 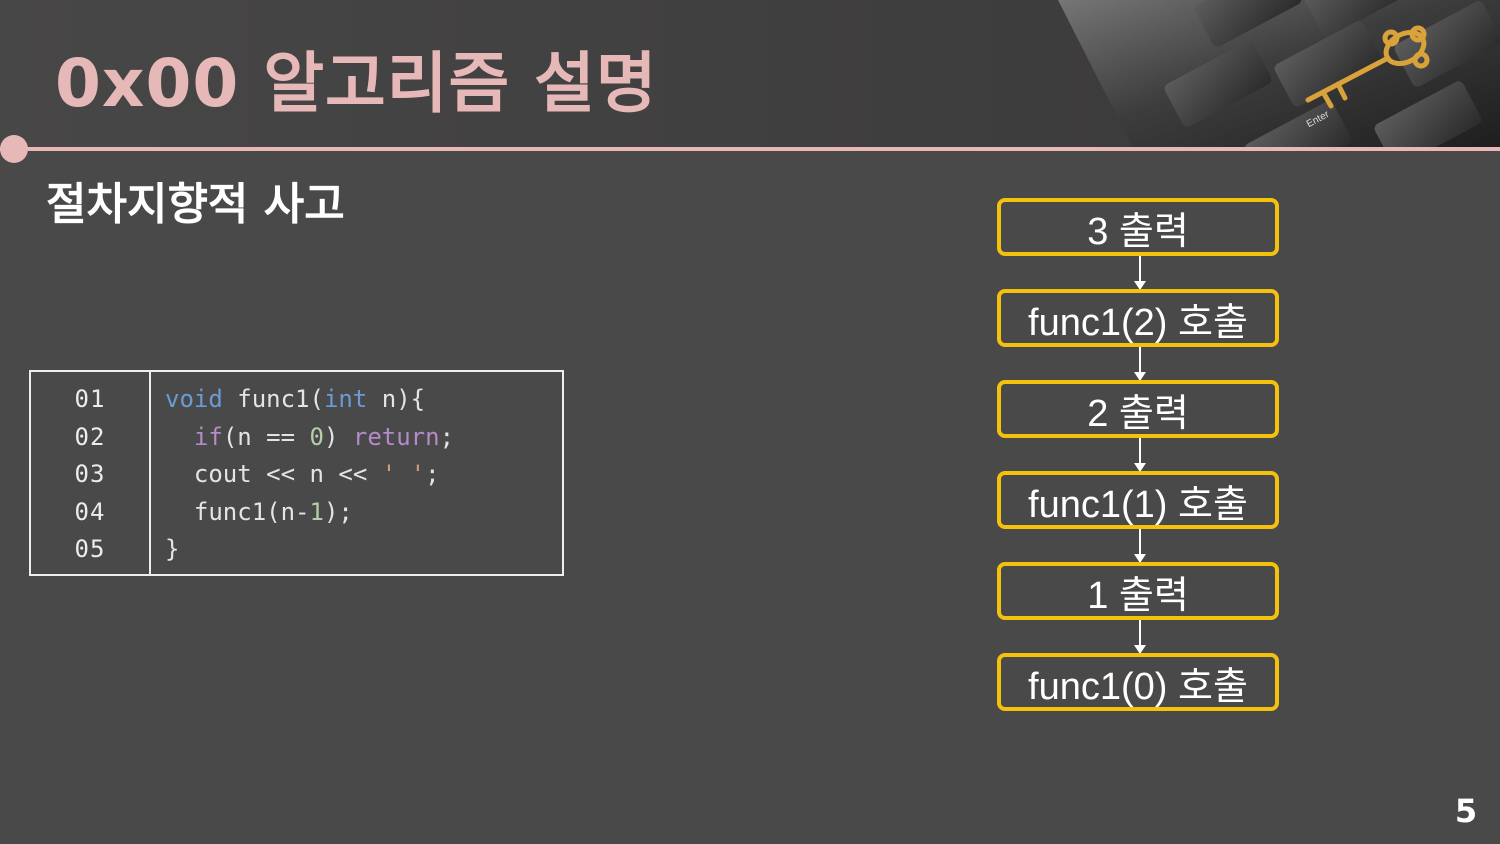 What do you see at coordinates (345, 399) in the screenshot?
I see `code-token: int` at bounding box center [345, 399].